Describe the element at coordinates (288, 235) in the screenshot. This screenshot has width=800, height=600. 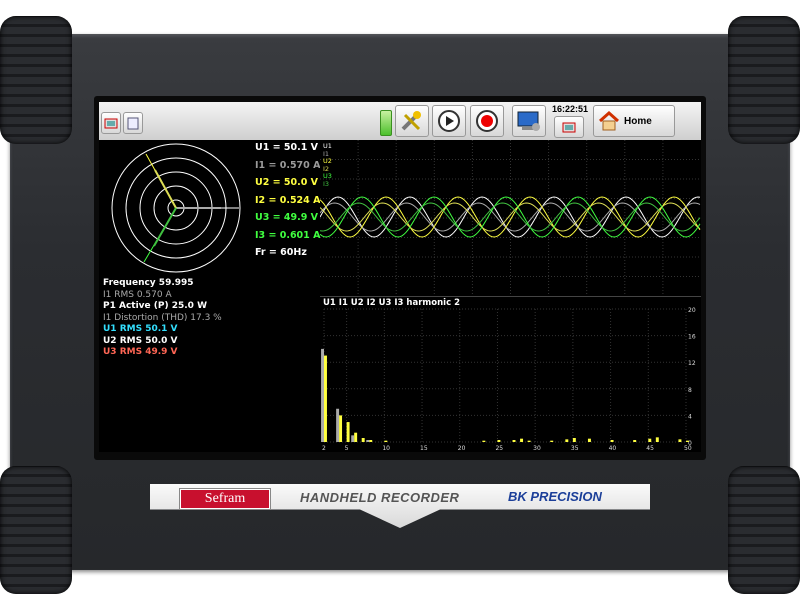
I see `reading-i3: I3 = 0.601 A` at that location.